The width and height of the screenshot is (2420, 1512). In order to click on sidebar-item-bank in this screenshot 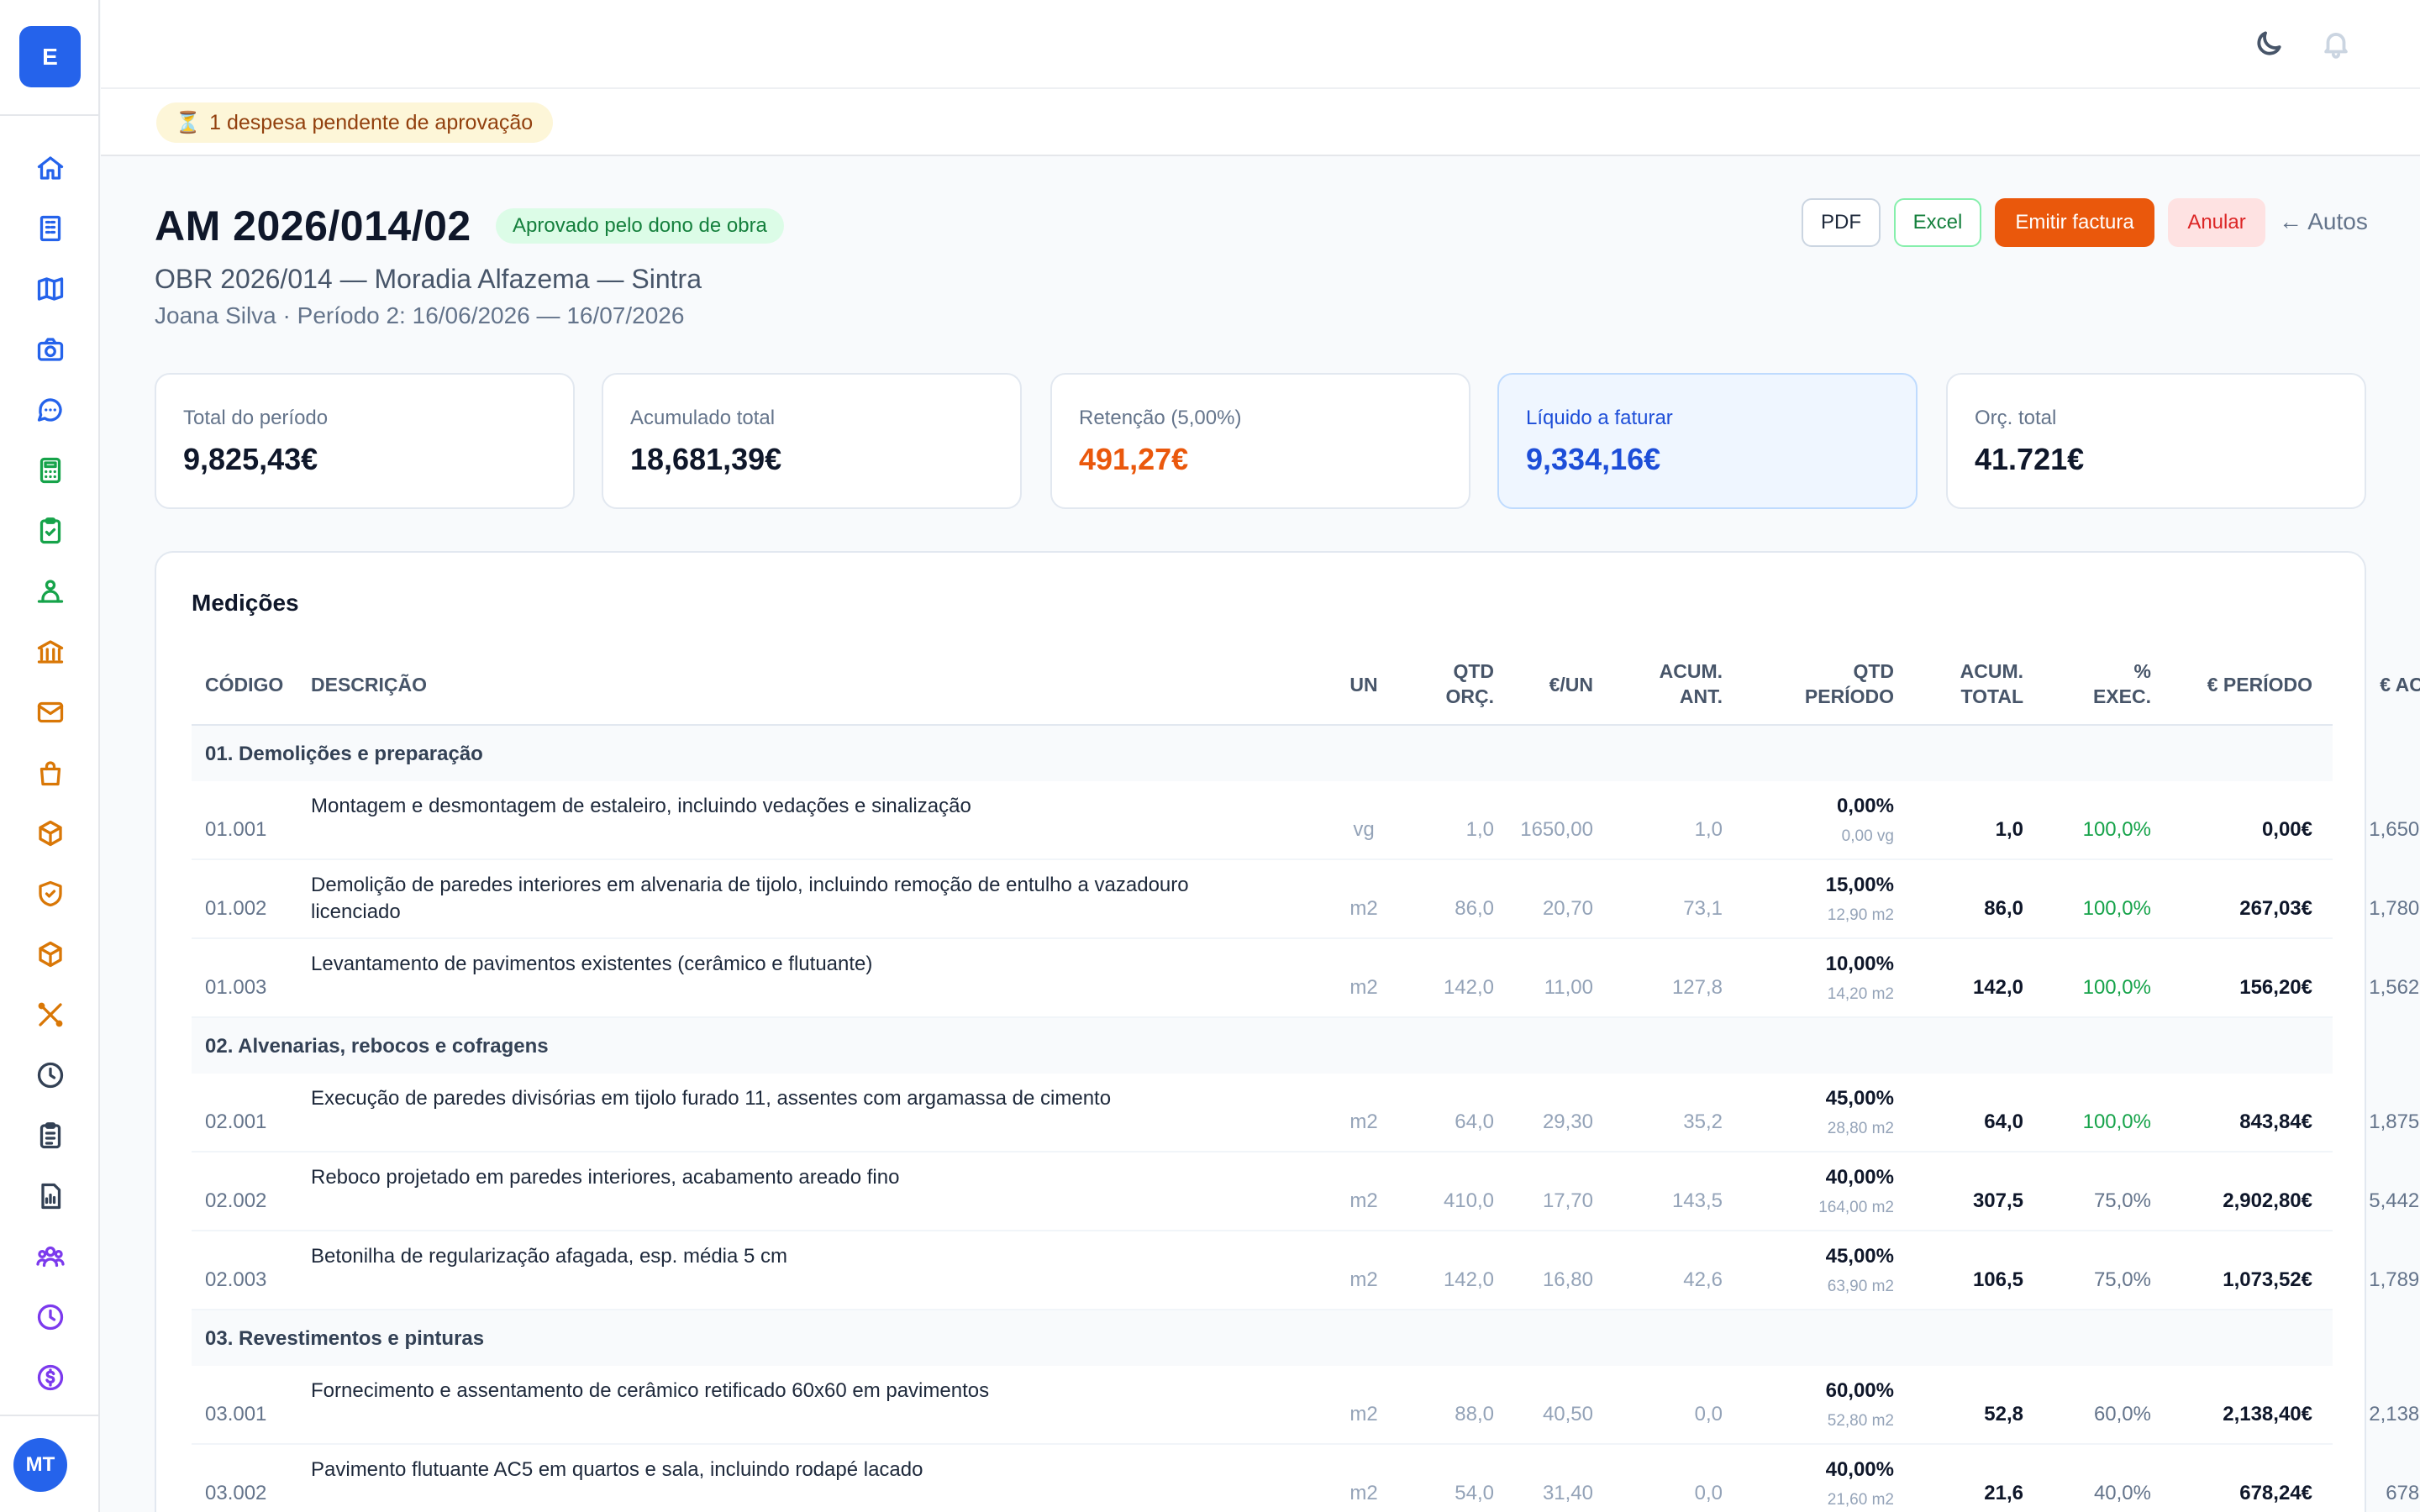, I will do `click(50, 652)`.